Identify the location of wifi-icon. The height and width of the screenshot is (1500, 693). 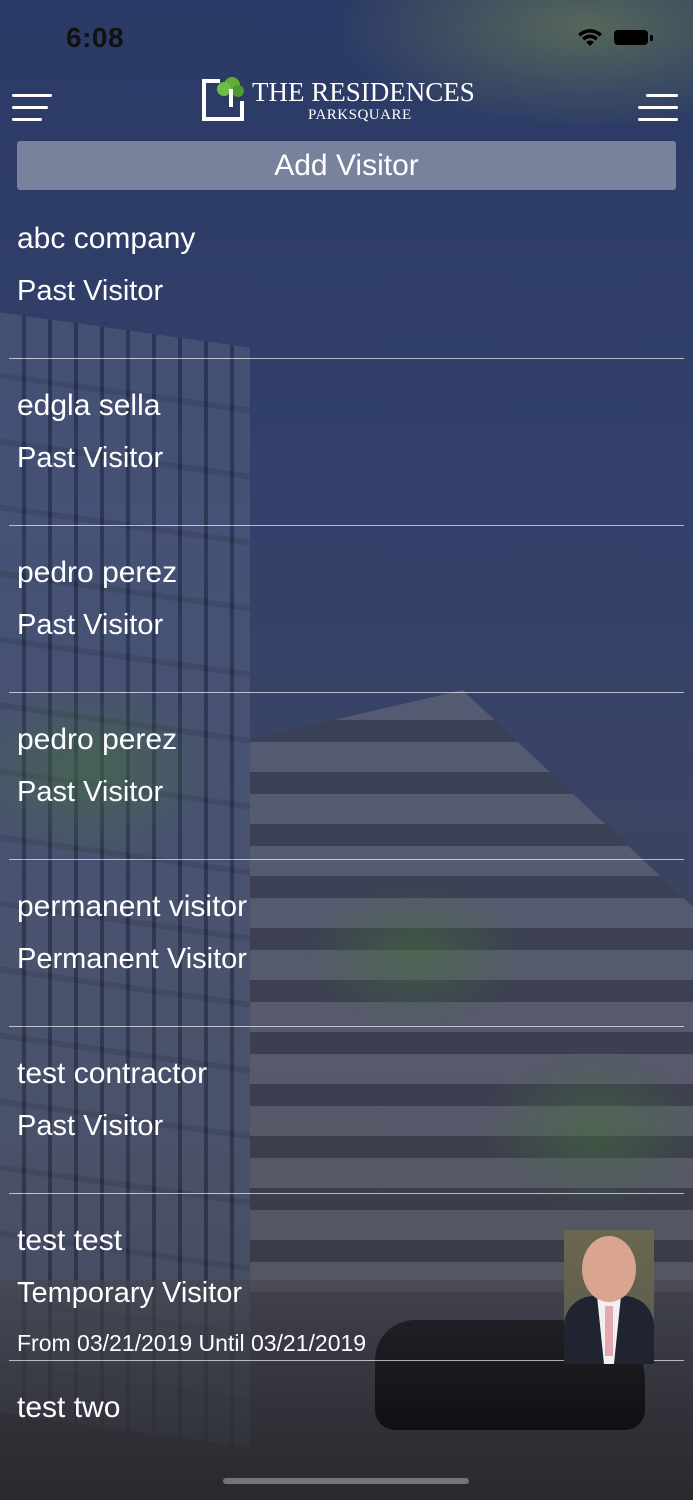
(590, 37).